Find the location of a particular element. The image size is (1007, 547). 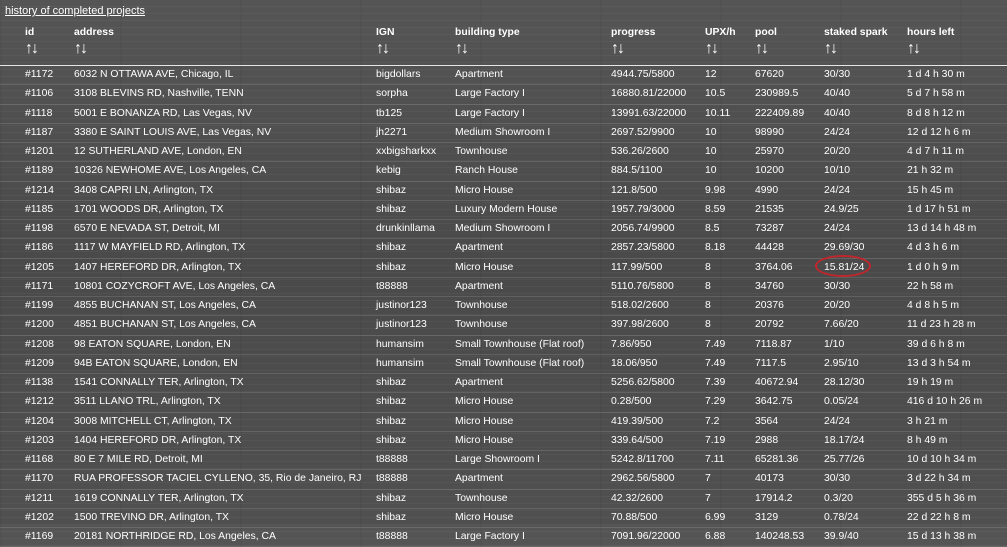

cell-progress-value: 7091.96/22000 is located at coordinates (646, 537).